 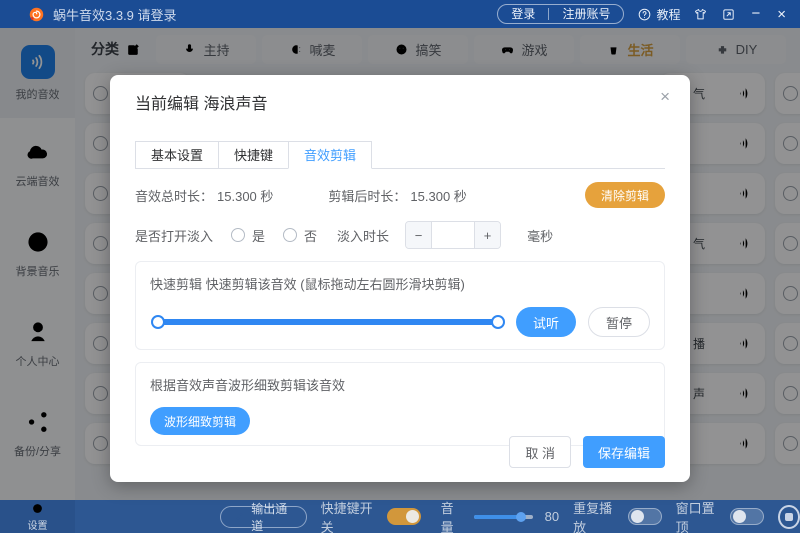 What do you see at coordinates (755, 13) in the screenshot?
I see `minimize-button: −` at bounding box center [755, 13].